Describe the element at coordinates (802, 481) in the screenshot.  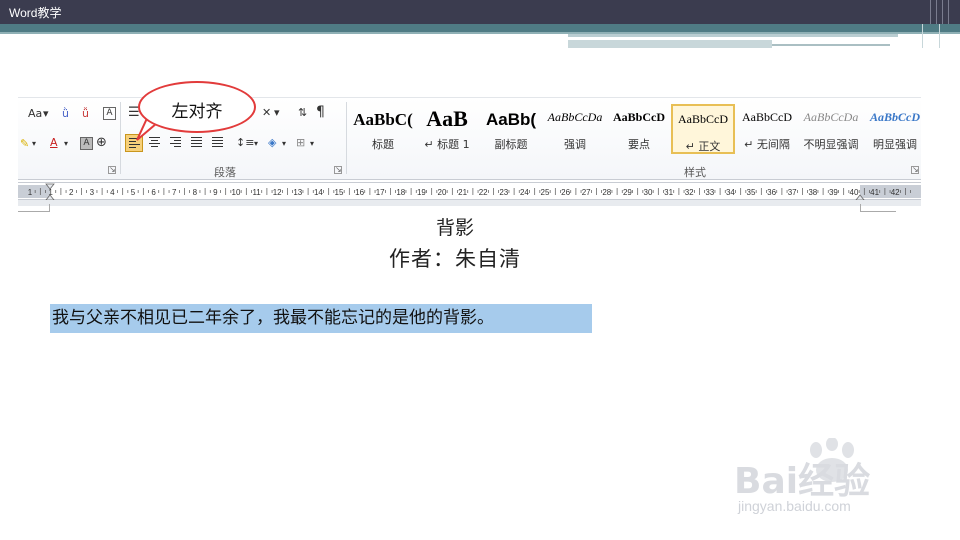
I see `watermark-brand: Bai经验` at that location.